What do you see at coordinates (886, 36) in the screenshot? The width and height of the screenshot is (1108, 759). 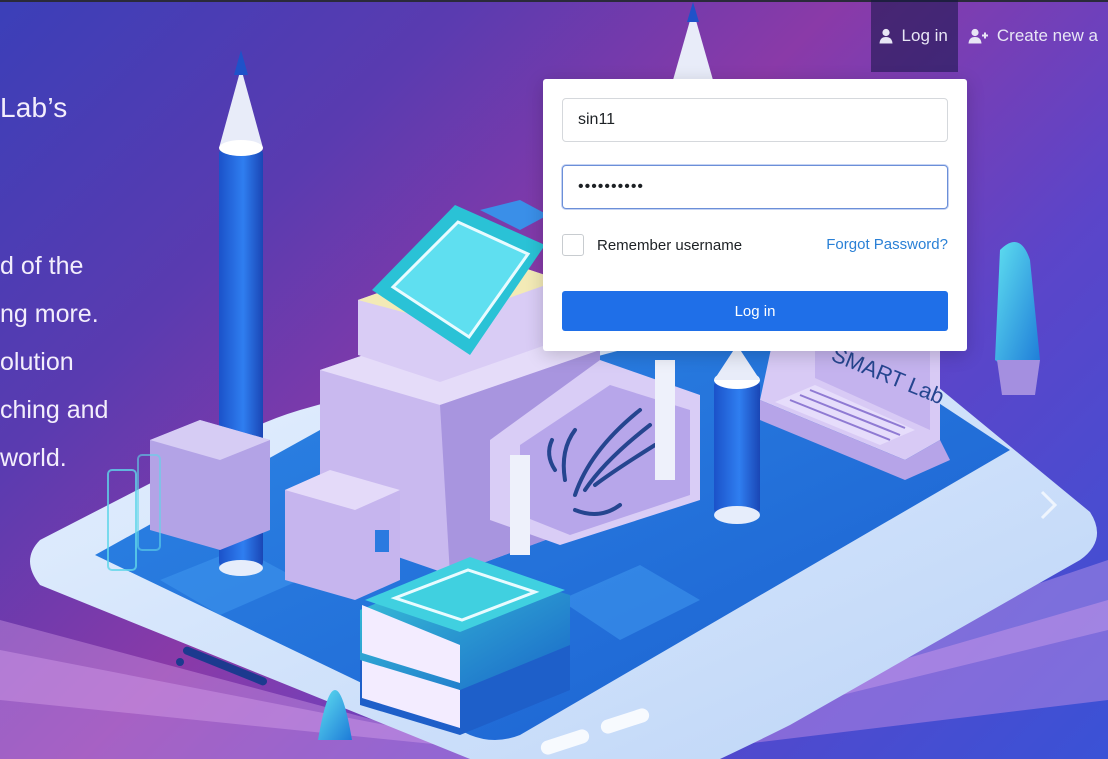 I see `user-icon` at bounding box center [886, 36].